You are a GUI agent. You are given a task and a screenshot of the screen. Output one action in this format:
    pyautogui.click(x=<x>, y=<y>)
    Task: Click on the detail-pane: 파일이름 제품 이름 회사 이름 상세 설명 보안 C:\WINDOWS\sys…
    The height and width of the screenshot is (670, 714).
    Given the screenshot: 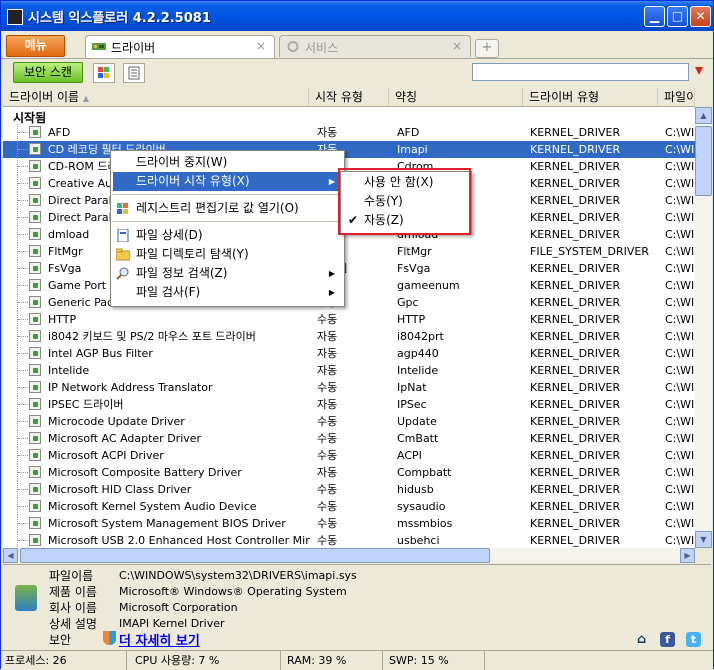 What is the action you would take?
    pyautogui.click(x=357, y=607)
    